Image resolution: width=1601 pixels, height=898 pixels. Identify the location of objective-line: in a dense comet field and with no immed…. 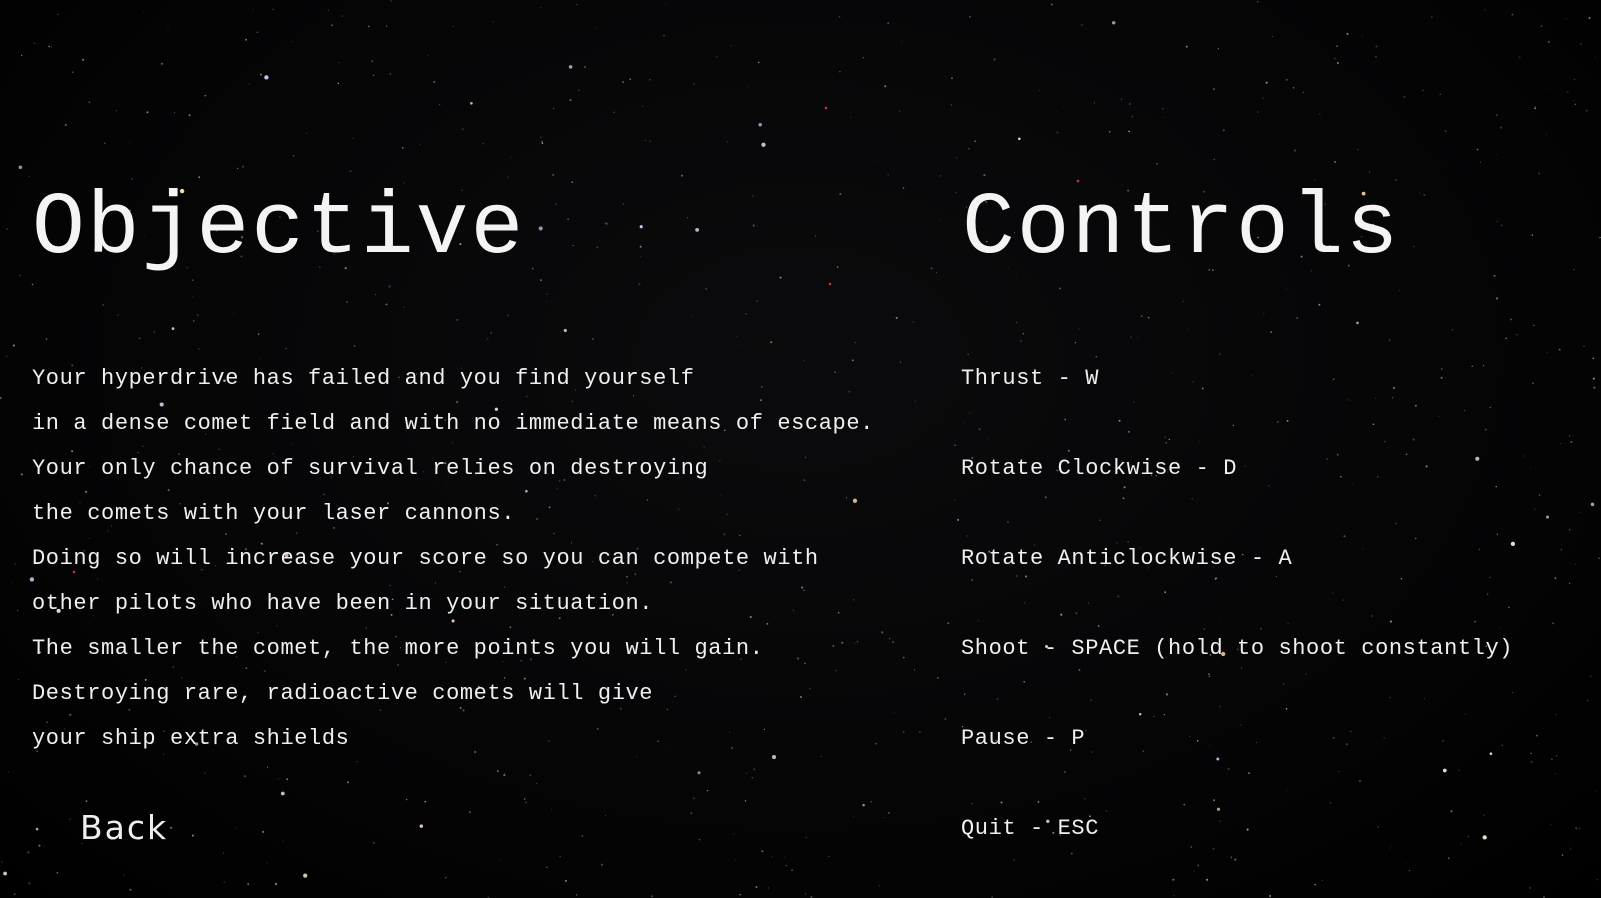
(453, 423).